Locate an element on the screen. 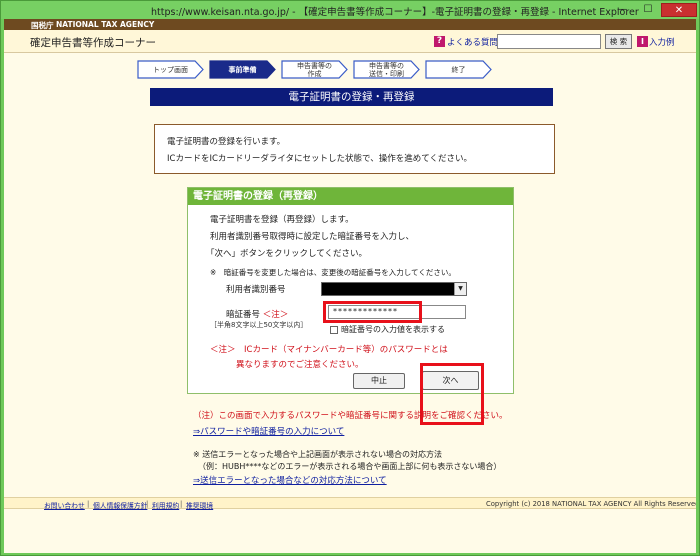 The height and width of the screenshot is (556, 700). form-instruction-3: 「次へ」ボタンをクリックしてください。 is located at coordinates (286, 254).